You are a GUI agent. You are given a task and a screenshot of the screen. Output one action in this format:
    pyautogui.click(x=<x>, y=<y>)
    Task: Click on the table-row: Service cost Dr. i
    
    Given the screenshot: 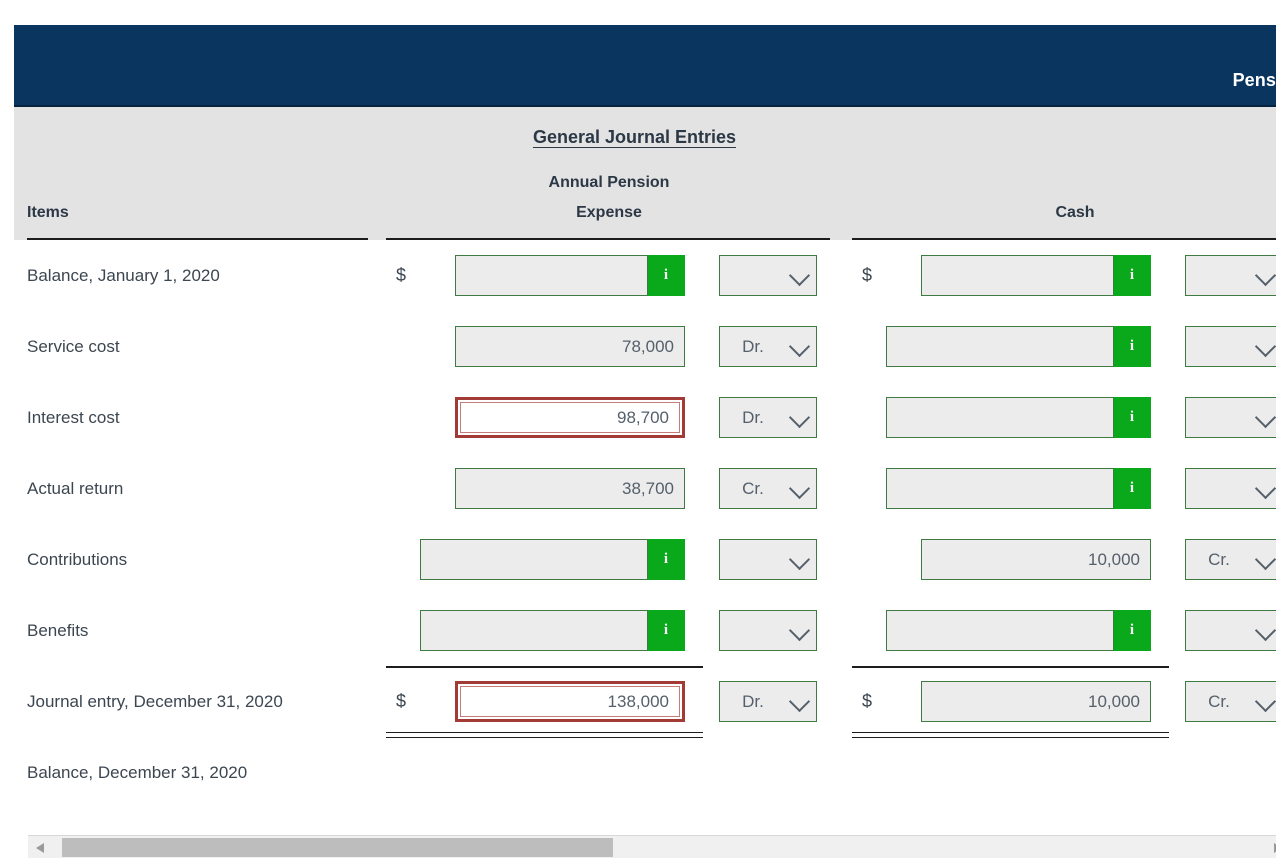 What is the action you would take?
    pyautogui.click(x=645, y=346)
    